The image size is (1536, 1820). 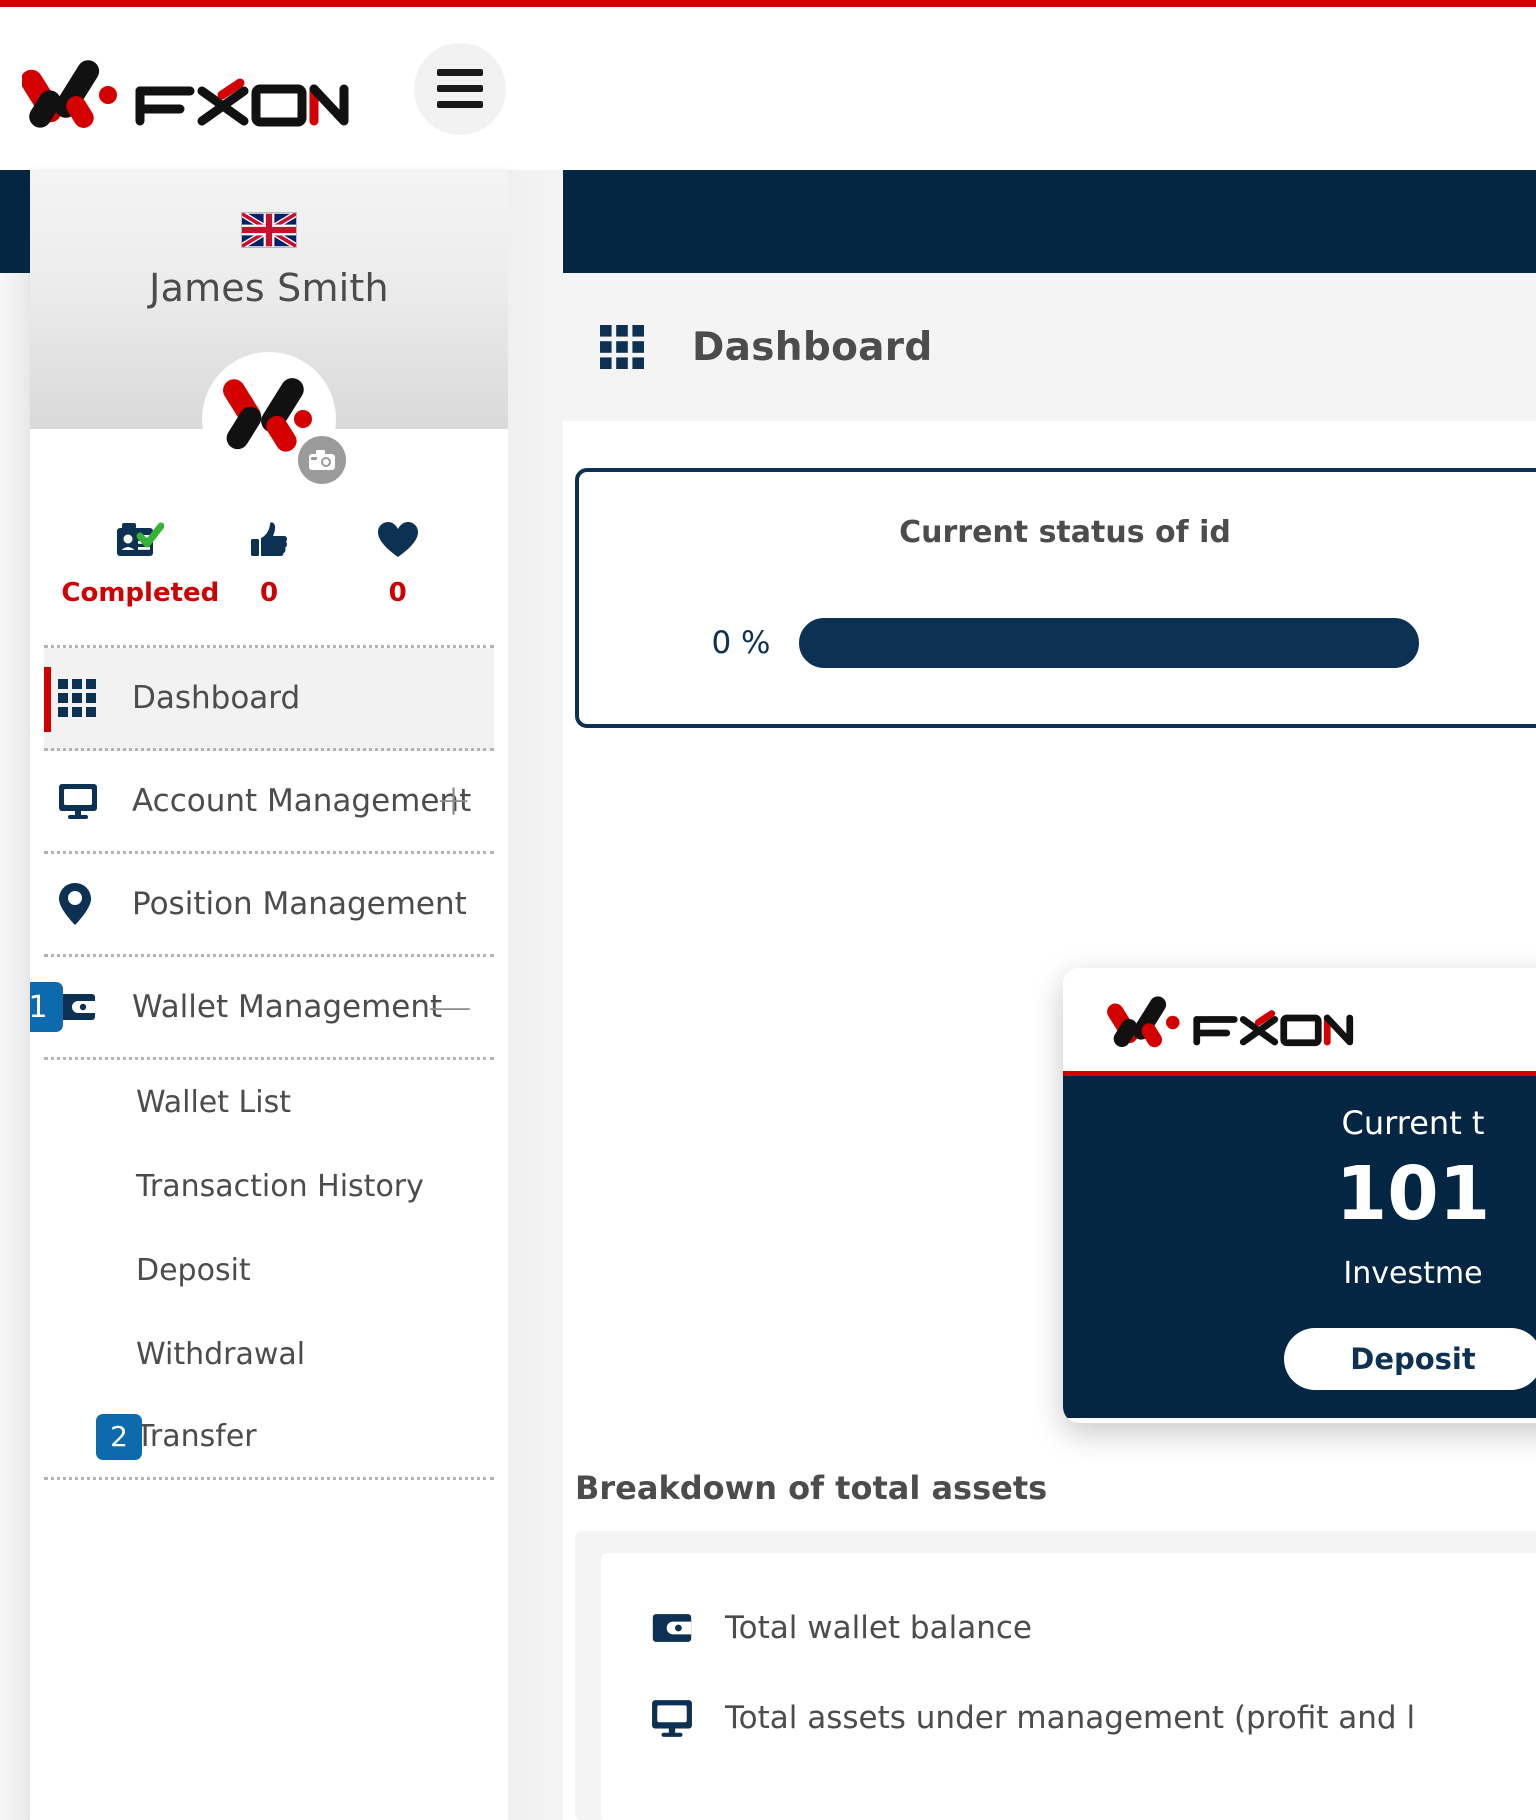 What do you see at coordinates (1413, 1194) in the screenshot?
I see `total-assets-amount: 101` at bounding box center [1413, 1194].